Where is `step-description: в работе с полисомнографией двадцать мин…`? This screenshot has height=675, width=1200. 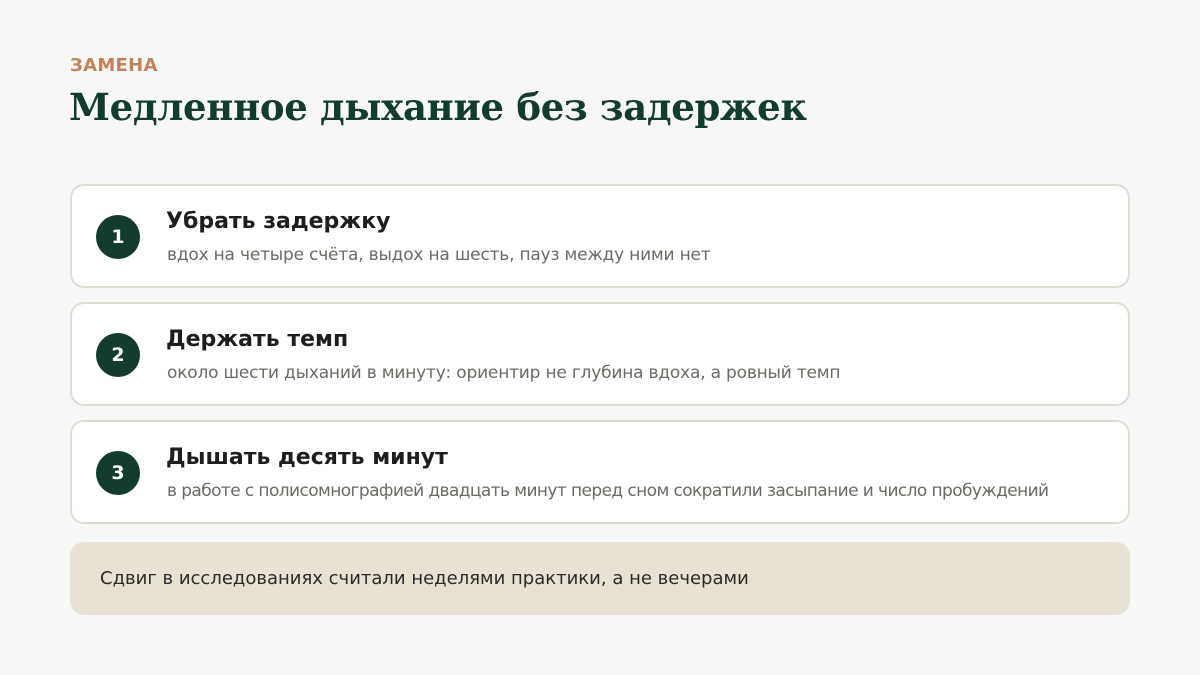
step-description: в работе с полисомнографией двадцать мин… is located at coordinates (608, 491).